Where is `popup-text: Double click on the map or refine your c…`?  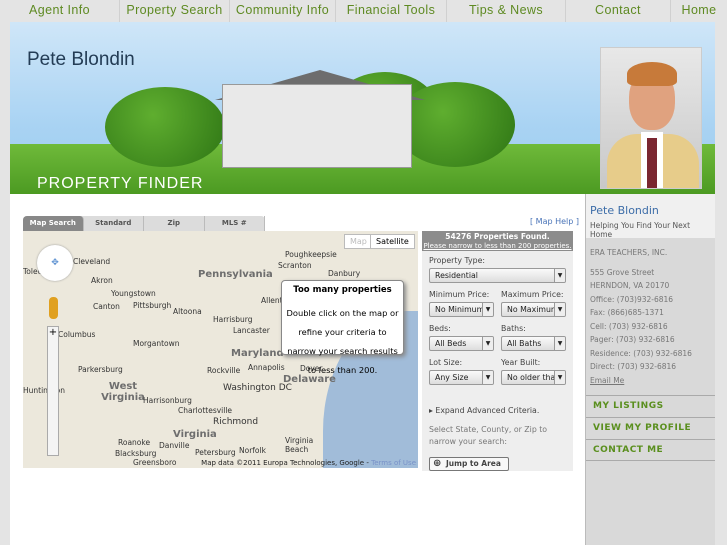
popup-text: Double click on the map or refine your c… is located at coordinates (342, 341).